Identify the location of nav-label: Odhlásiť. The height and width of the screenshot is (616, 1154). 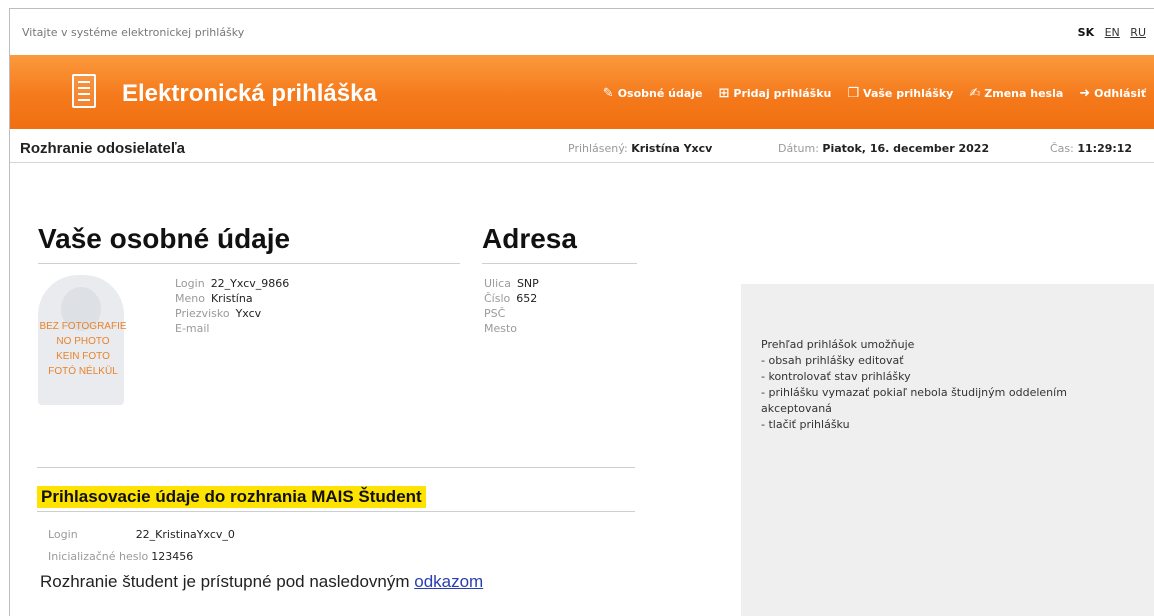
(1120, 93).